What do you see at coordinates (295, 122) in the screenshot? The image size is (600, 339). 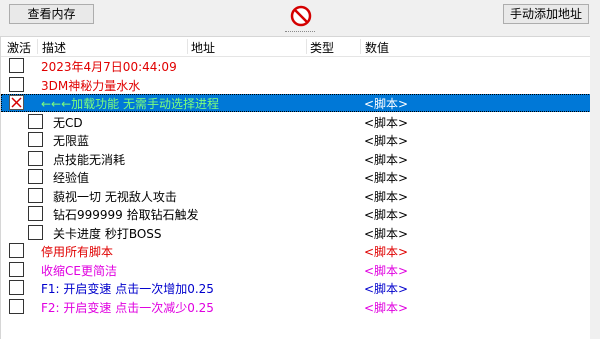 I see `table-row: 无CD <脚本>` at bounding box center [295, 122].